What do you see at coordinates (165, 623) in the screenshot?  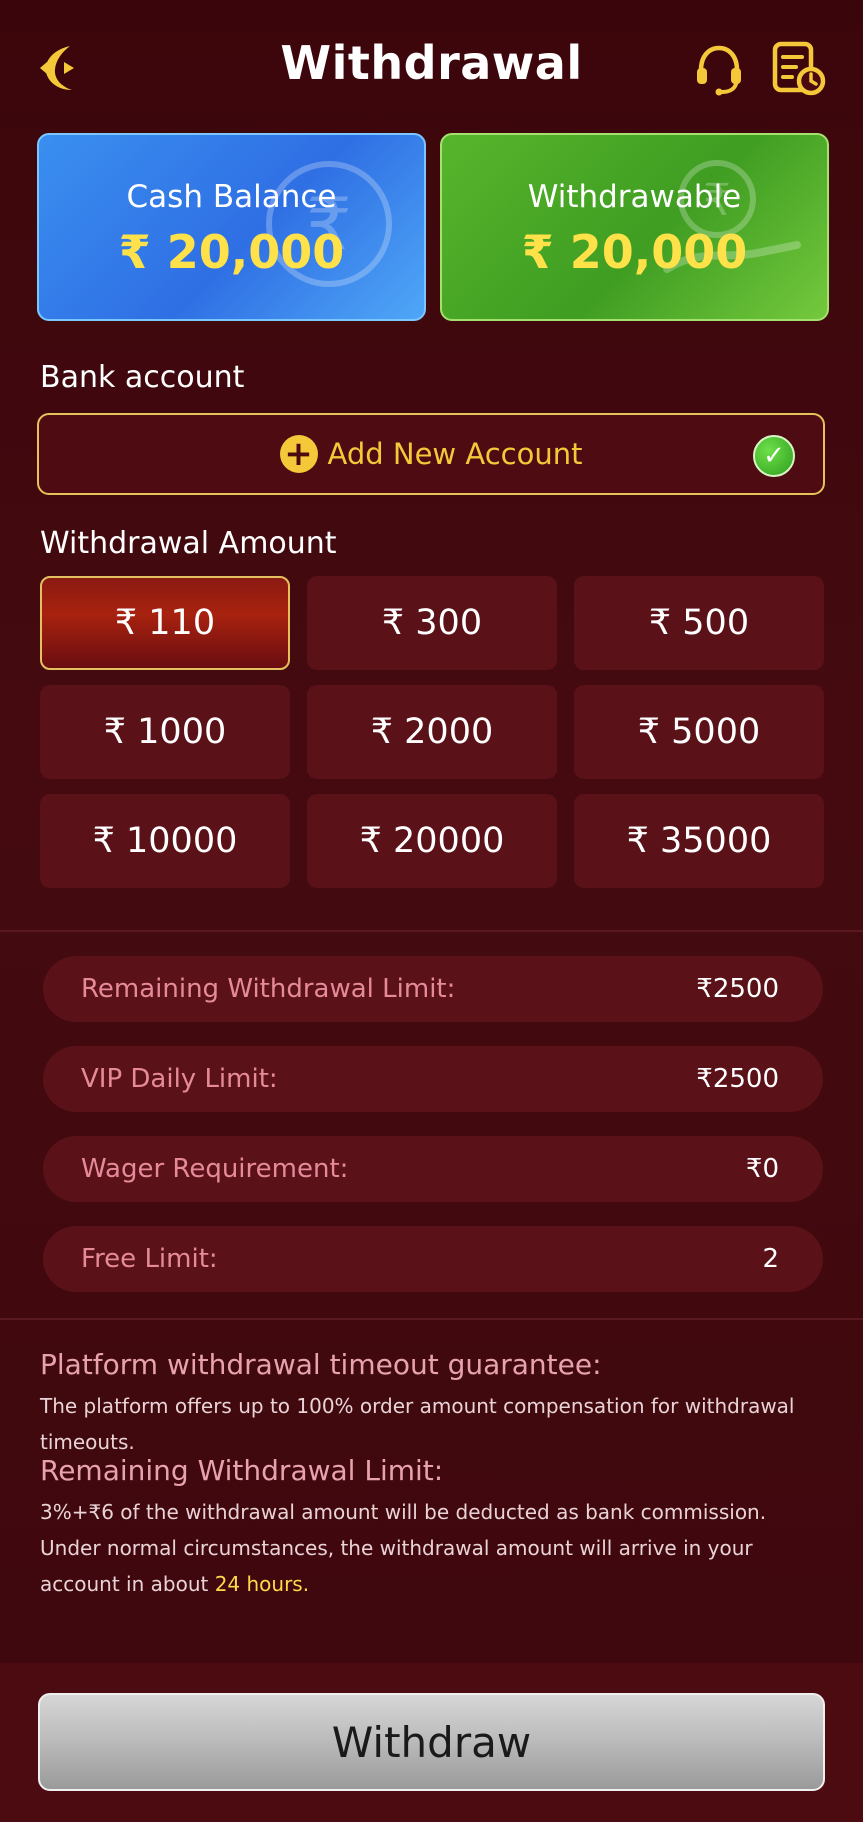 I see `amount-option-110: ₹ 110` at bounding box center [165, 623].